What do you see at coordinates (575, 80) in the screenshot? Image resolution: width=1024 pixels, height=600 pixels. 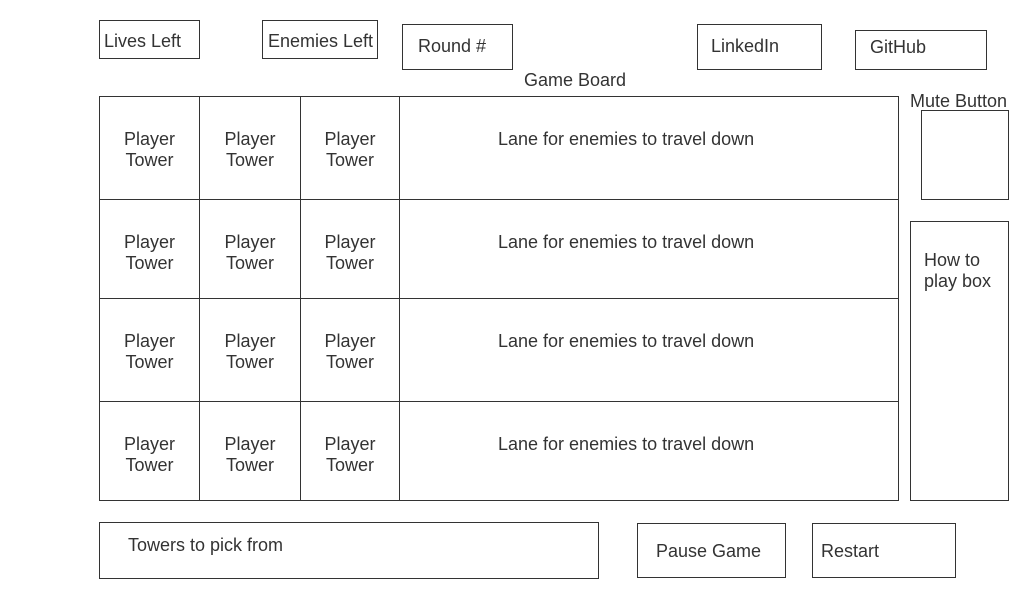 I see `game-board-title: Game Board` at bounding box center [575, 80].